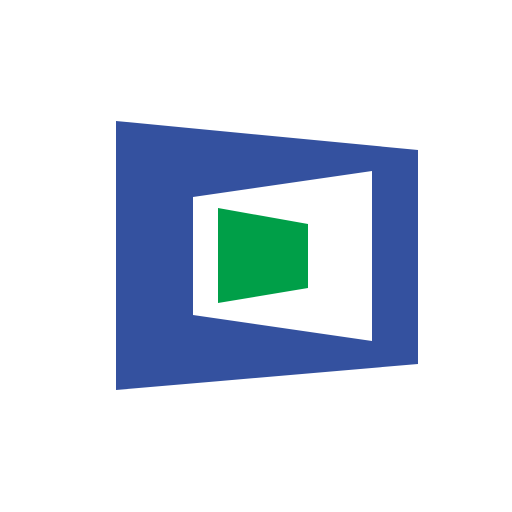  I want to click on center-panel-shape, so click(263, 255).